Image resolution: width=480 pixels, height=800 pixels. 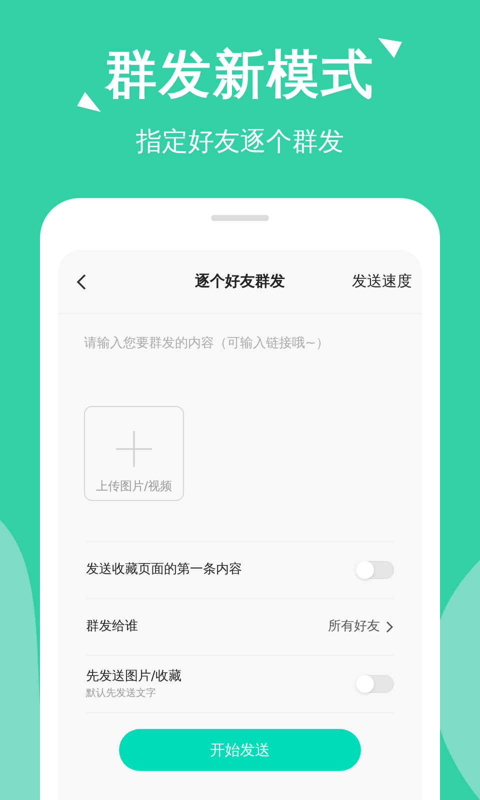 I want to click on plus-icon, so click(x=134, y=449).